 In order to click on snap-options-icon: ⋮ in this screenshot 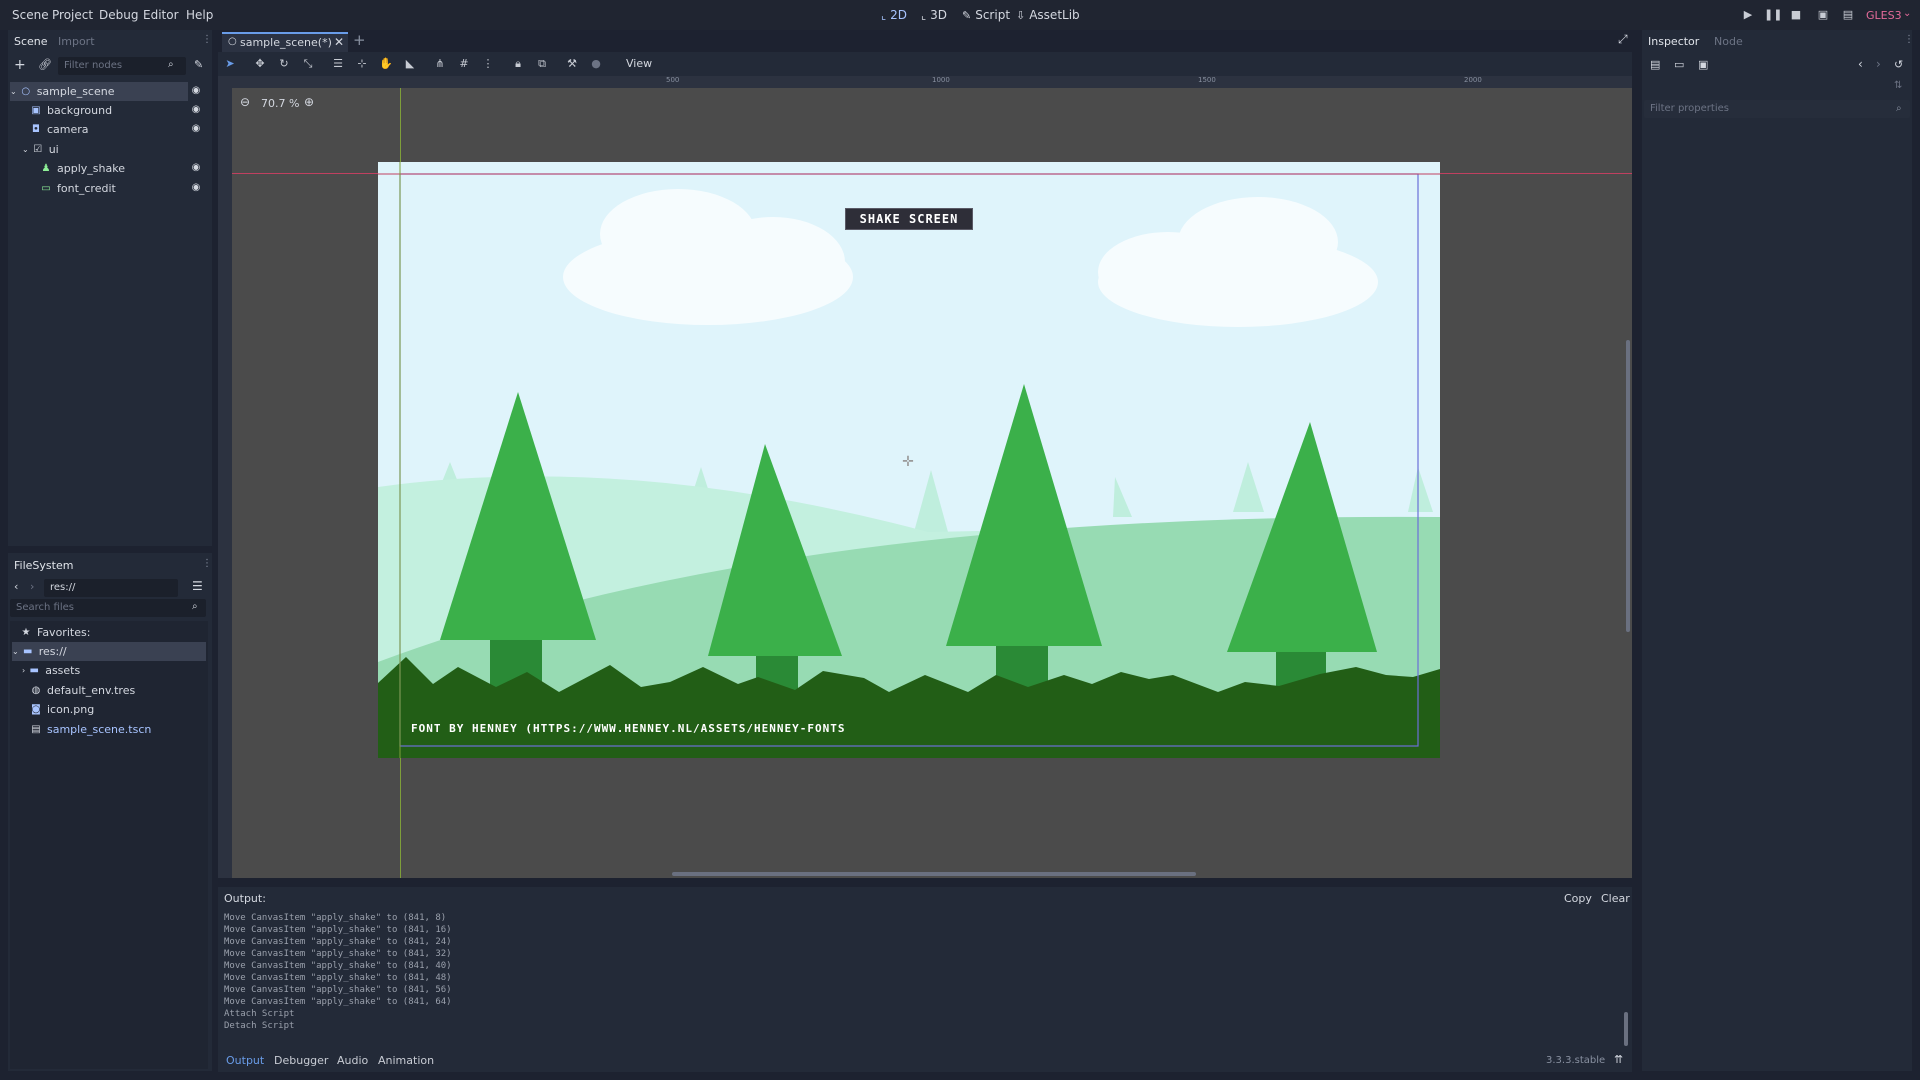, I will do `click(488, 64)`.